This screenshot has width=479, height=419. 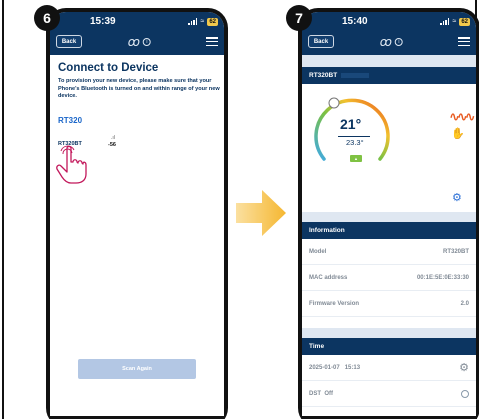 I want to click on info-row-model: Model RT320BT, so click(x=389, y=252).